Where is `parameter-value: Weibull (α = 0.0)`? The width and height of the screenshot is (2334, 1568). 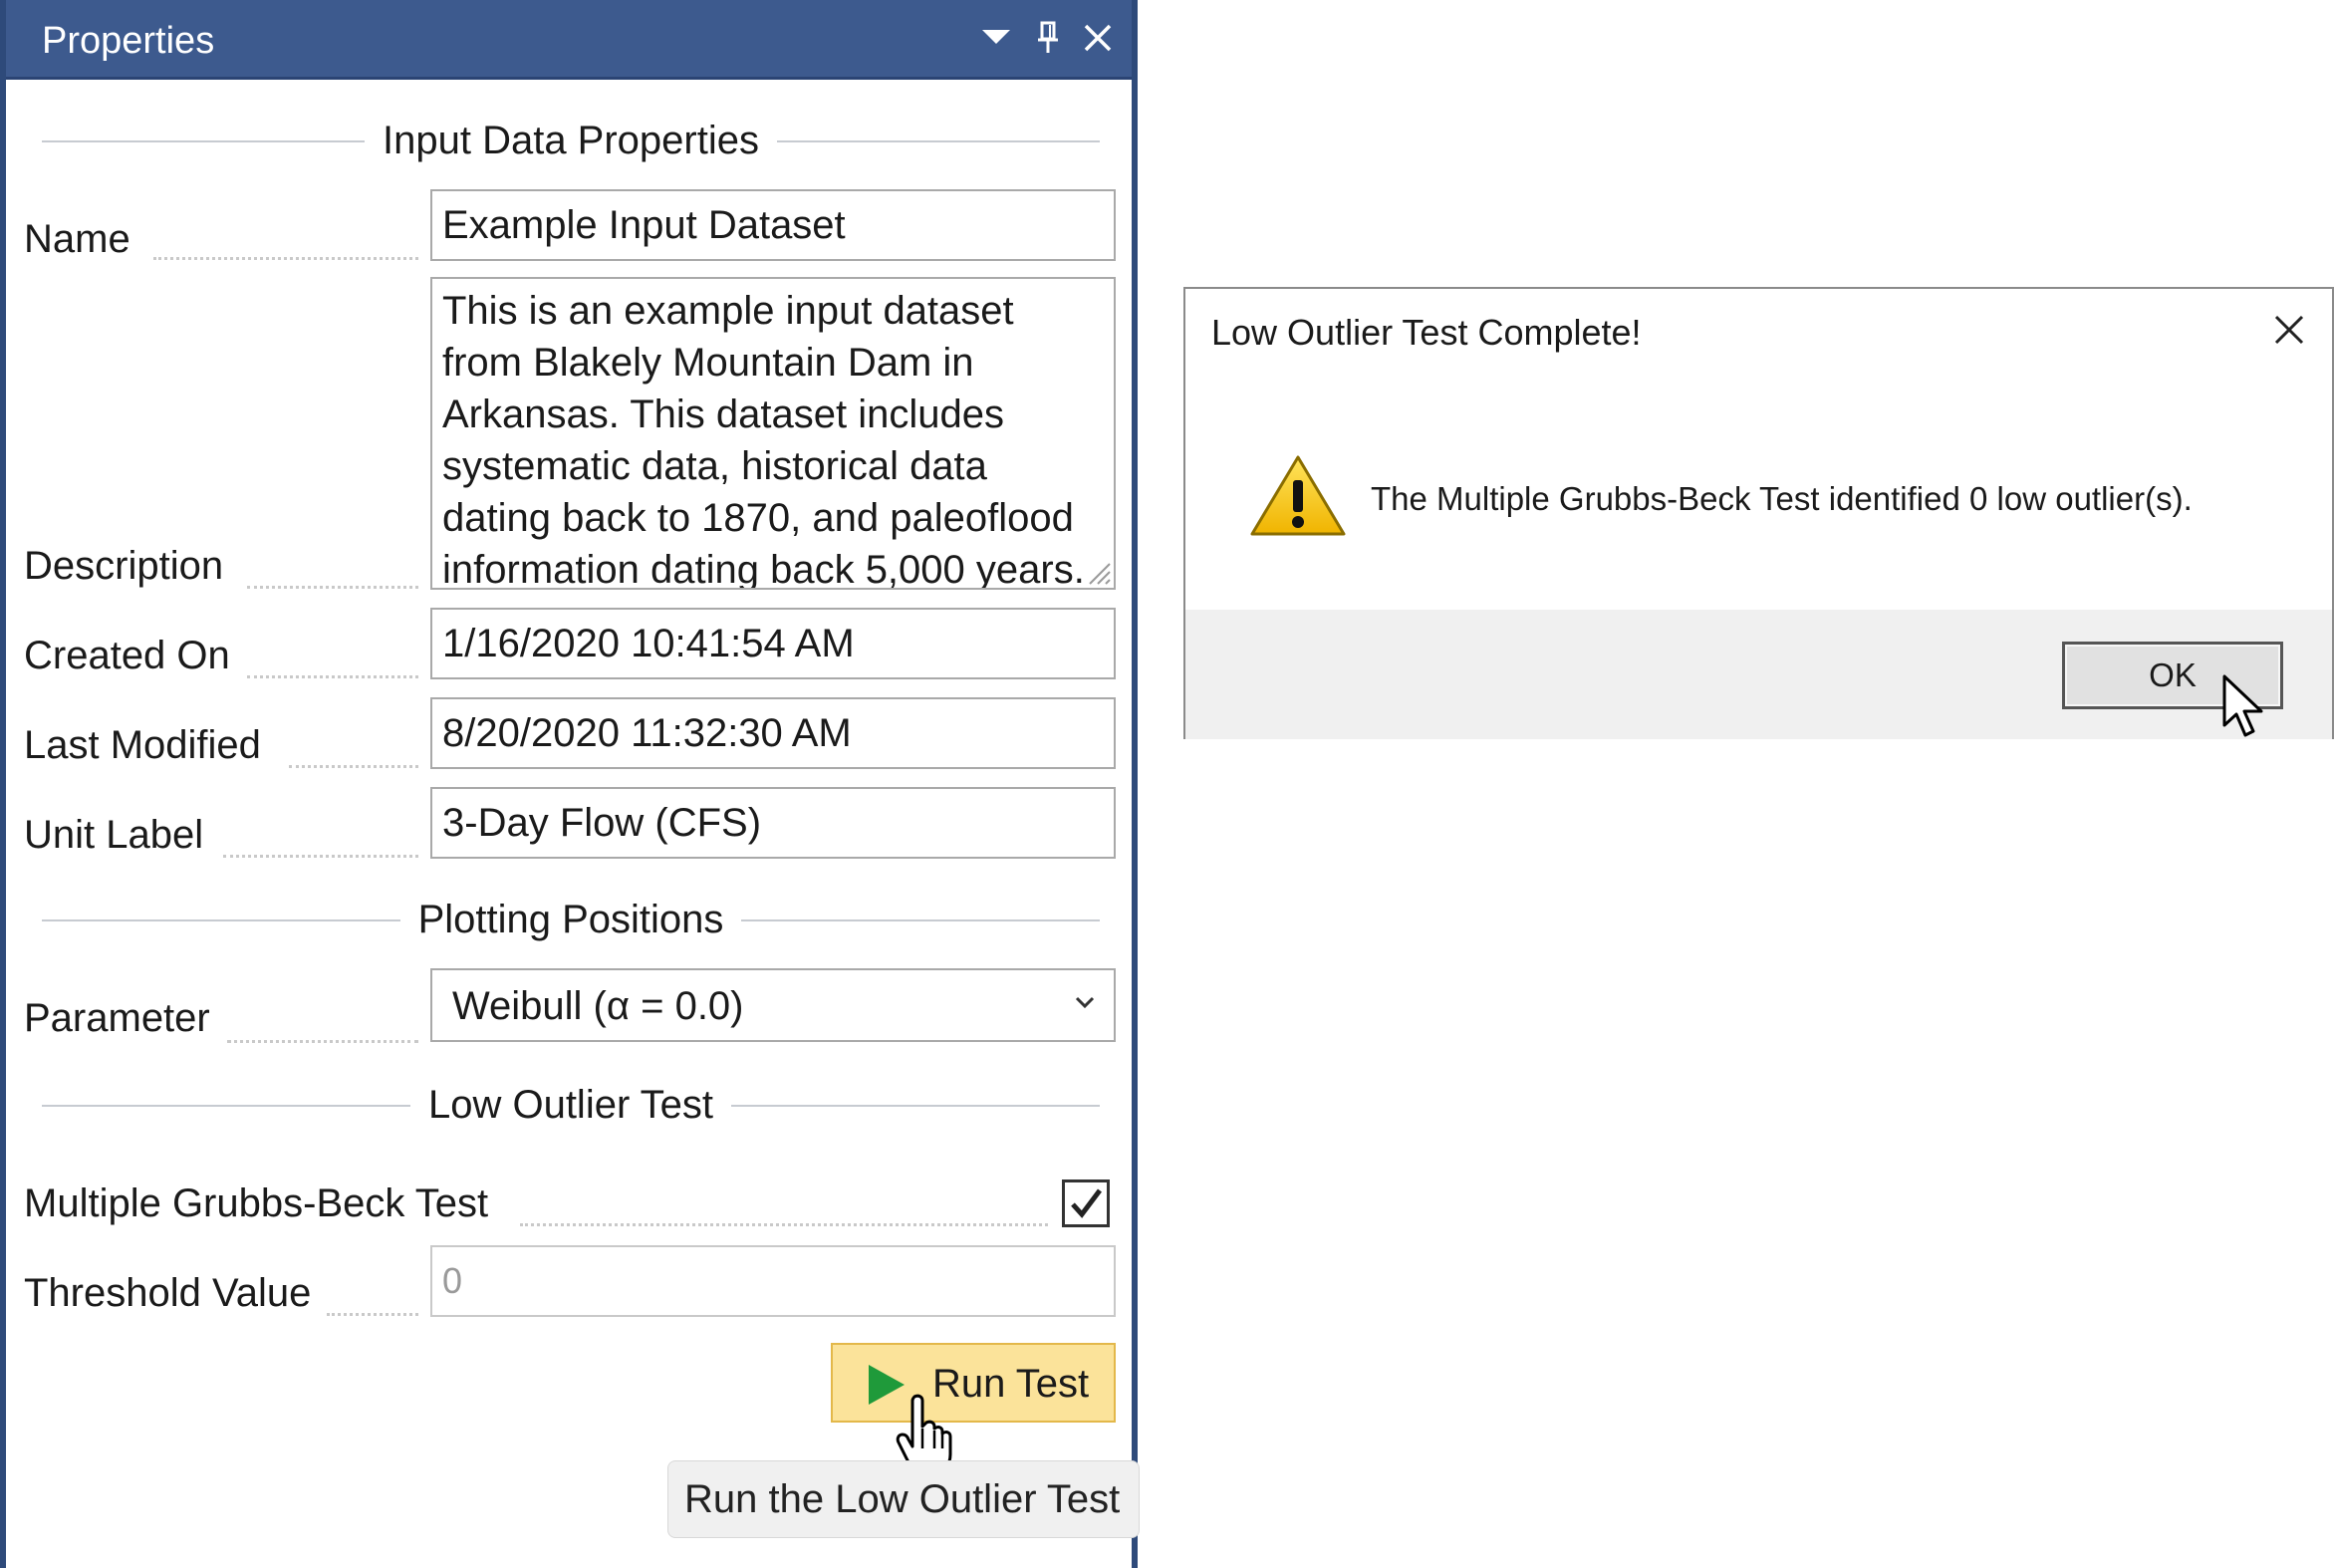
parameter-value: Weibull (α = 0.0) is located at coordinates (598, 1006).